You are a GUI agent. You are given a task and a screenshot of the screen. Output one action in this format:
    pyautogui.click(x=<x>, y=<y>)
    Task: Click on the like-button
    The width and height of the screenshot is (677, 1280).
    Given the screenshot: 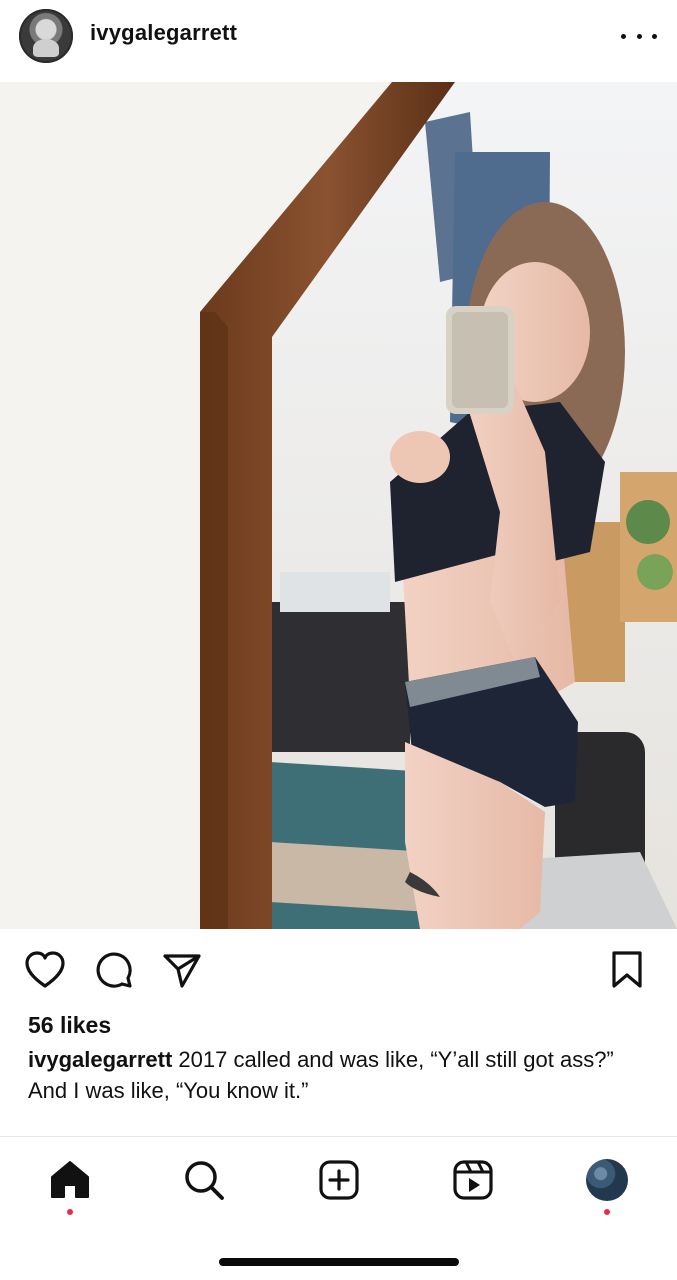 What is the action you would take?
    pyautogui.click(x=45, y=970)
    